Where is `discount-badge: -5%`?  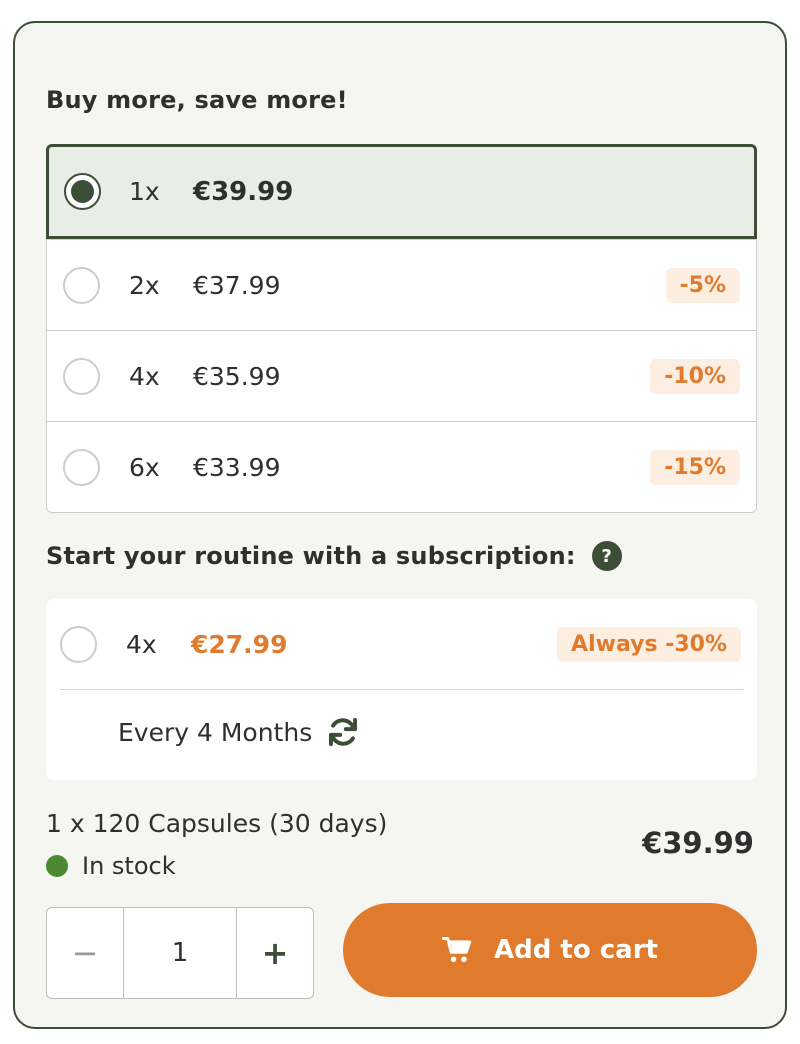
discount-badge: -5% is located at coordinates (702, 285).